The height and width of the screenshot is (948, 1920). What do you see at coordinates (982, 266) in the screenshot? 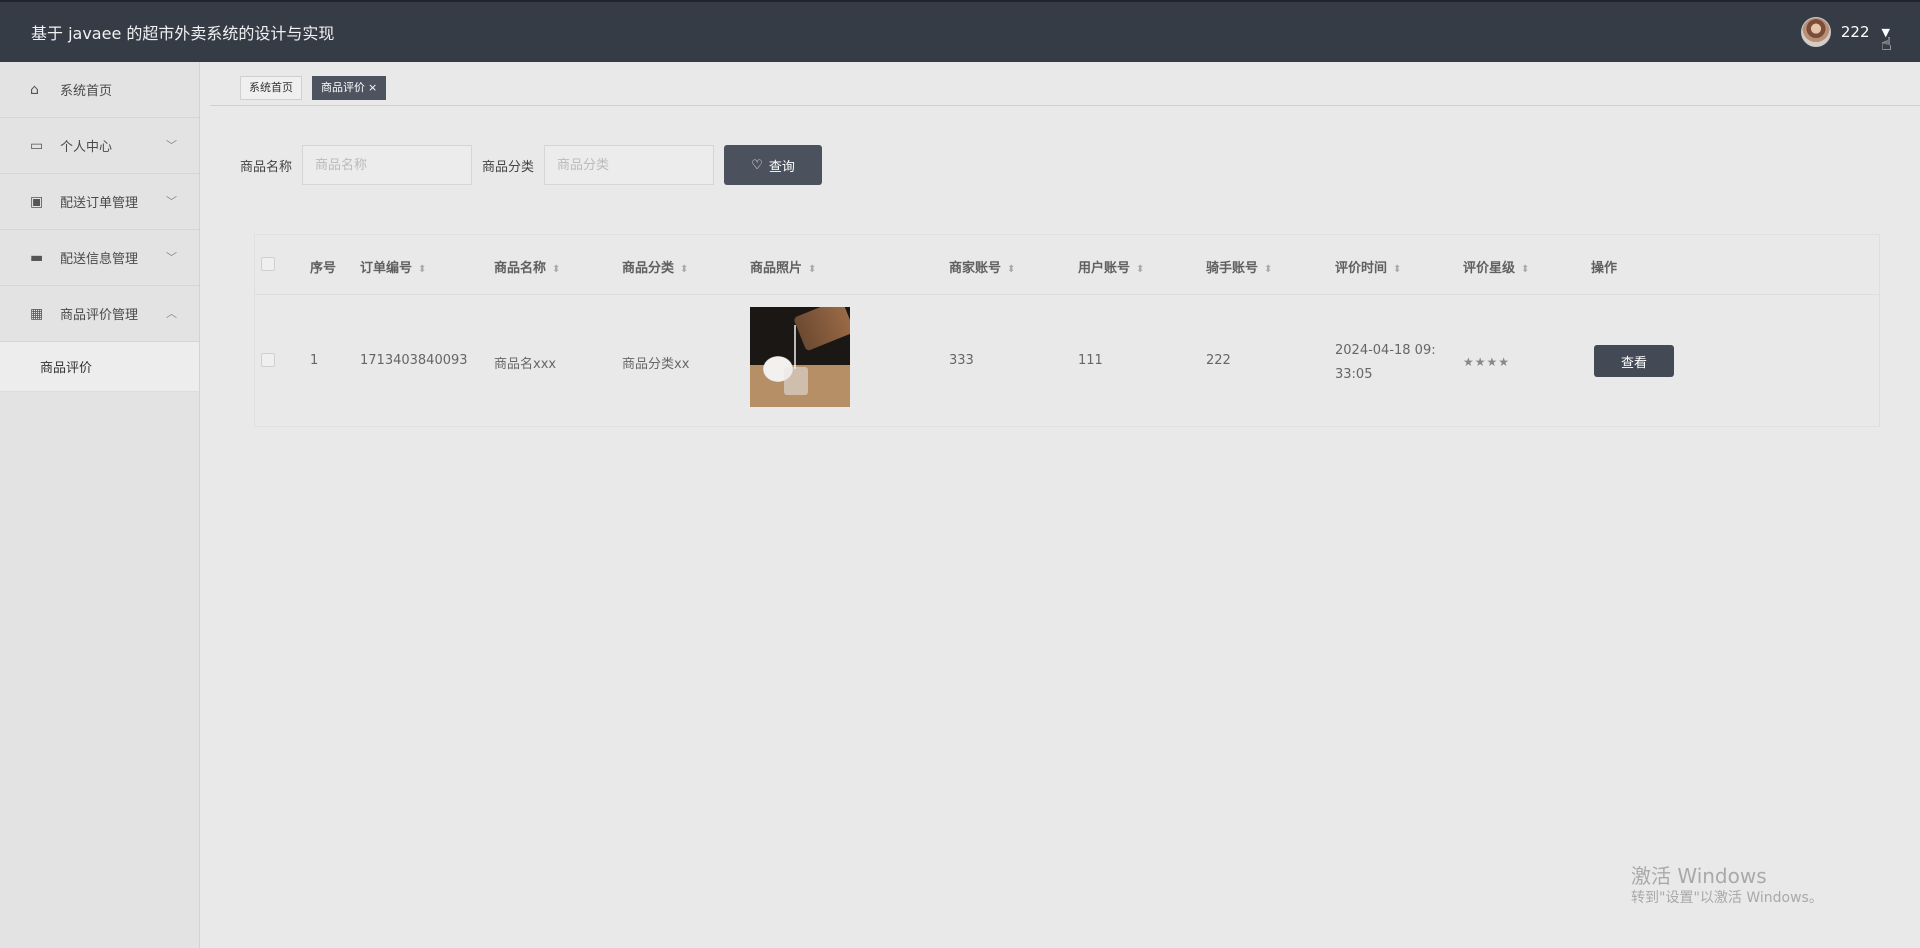
I see `col-merchant: 商家账号 ⬍` at bounding box center [982, 266].